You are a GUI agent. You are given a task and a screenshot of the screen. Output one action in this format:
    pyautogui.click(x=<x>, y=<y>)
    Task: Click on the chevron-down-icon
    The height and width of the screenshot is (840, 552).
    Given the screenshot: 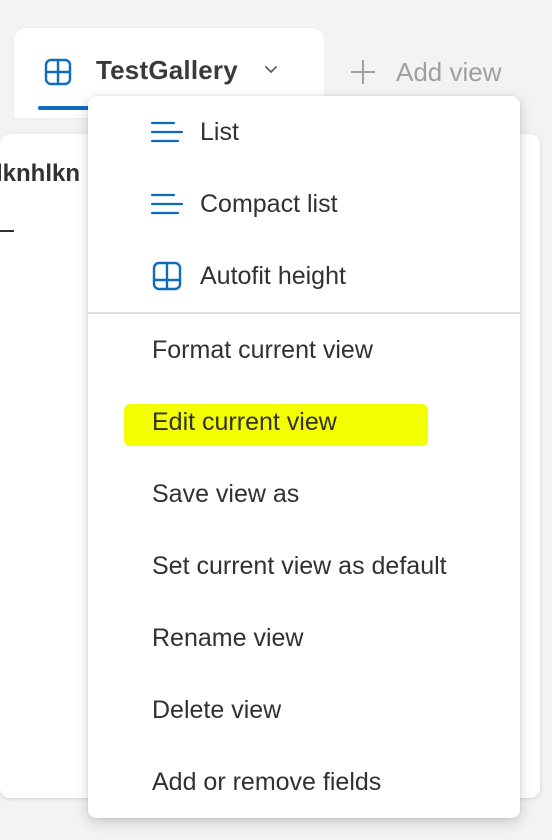 What is the action you would take?
    pyautogui.click(x=271, y=70)
    